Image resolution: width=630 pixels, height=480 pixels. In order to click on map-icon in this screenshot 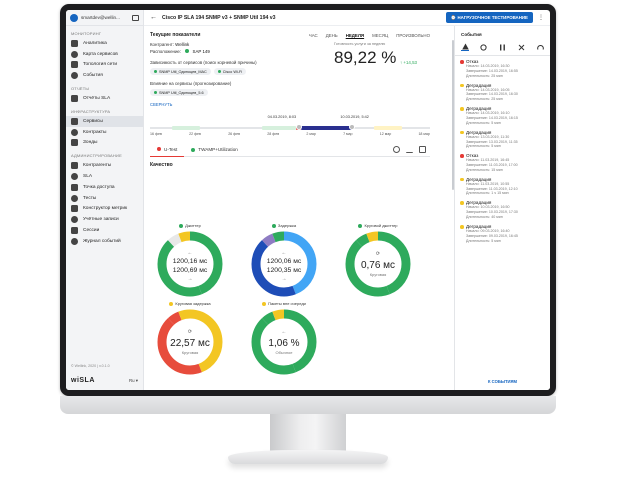, I will do `click(74, 54)`.